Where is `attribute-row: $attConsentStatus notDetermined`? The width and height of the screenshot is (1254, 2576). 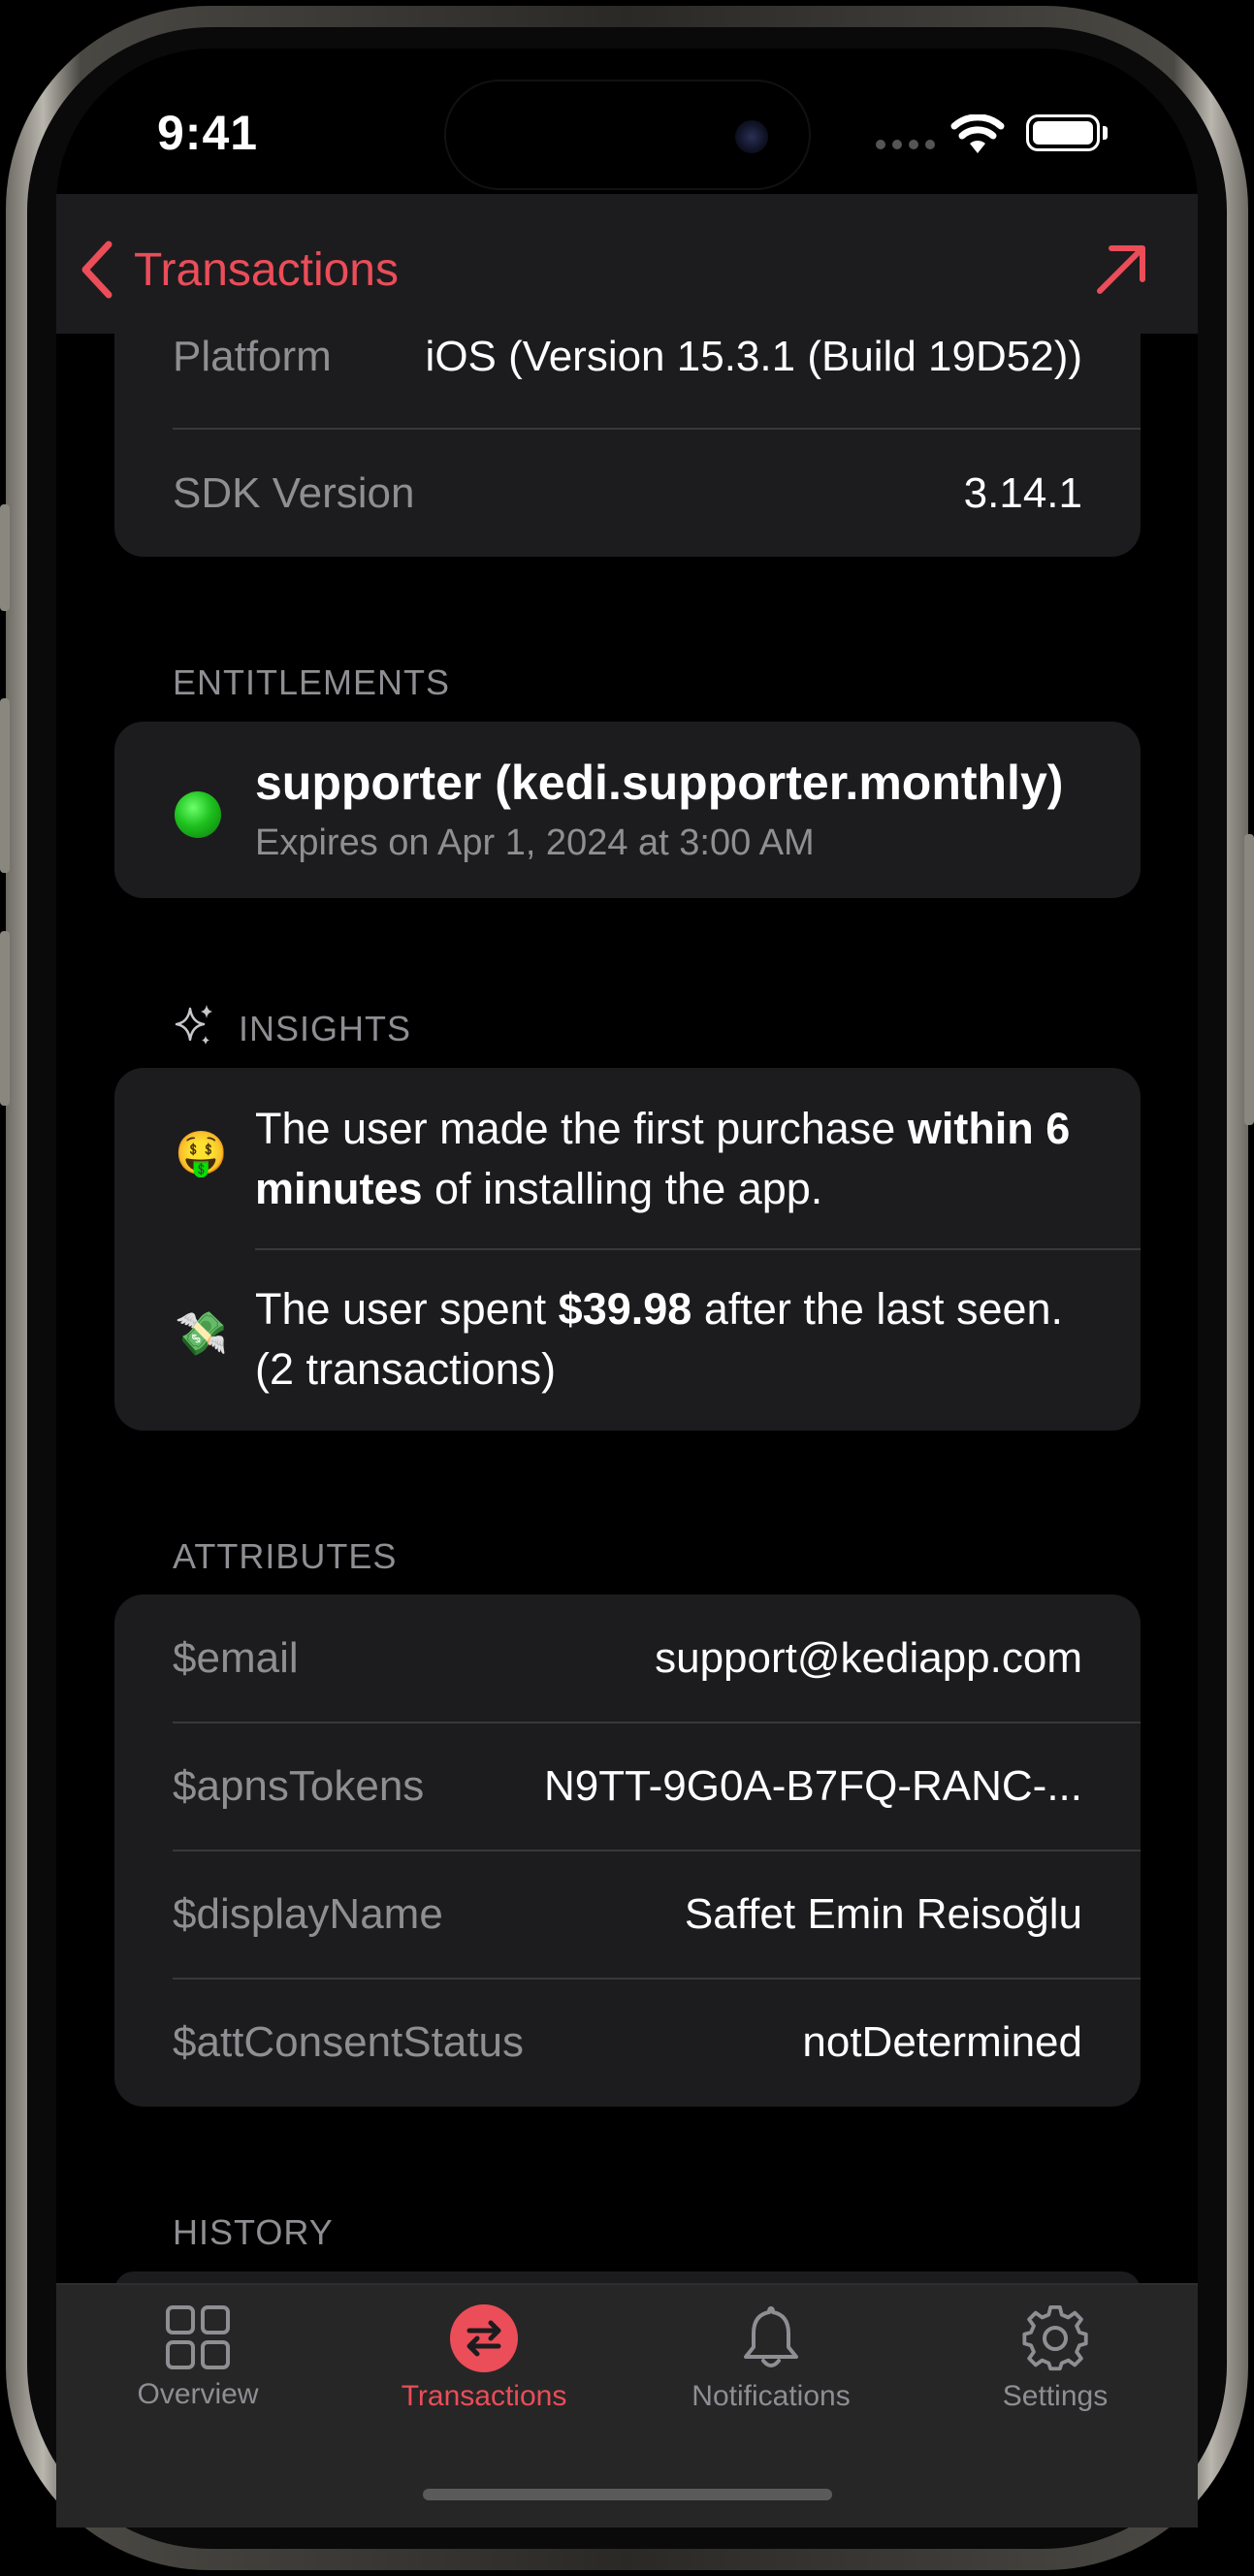
attribute-row: $attConsentStatus notDetermined is located at coordinates (627, 2043).